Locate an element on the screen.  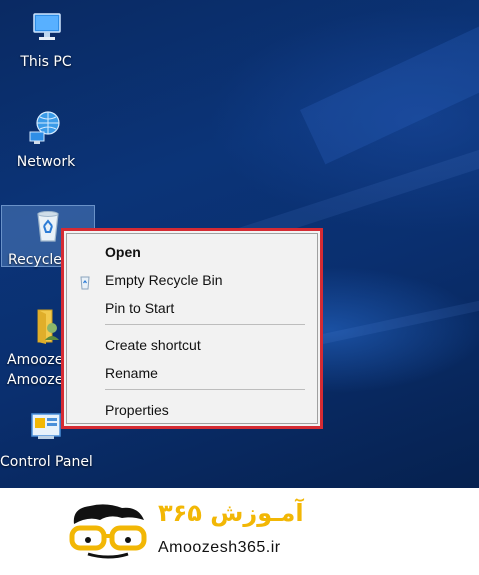
wallpaper-light-streak is located at coordinates (389, 82).